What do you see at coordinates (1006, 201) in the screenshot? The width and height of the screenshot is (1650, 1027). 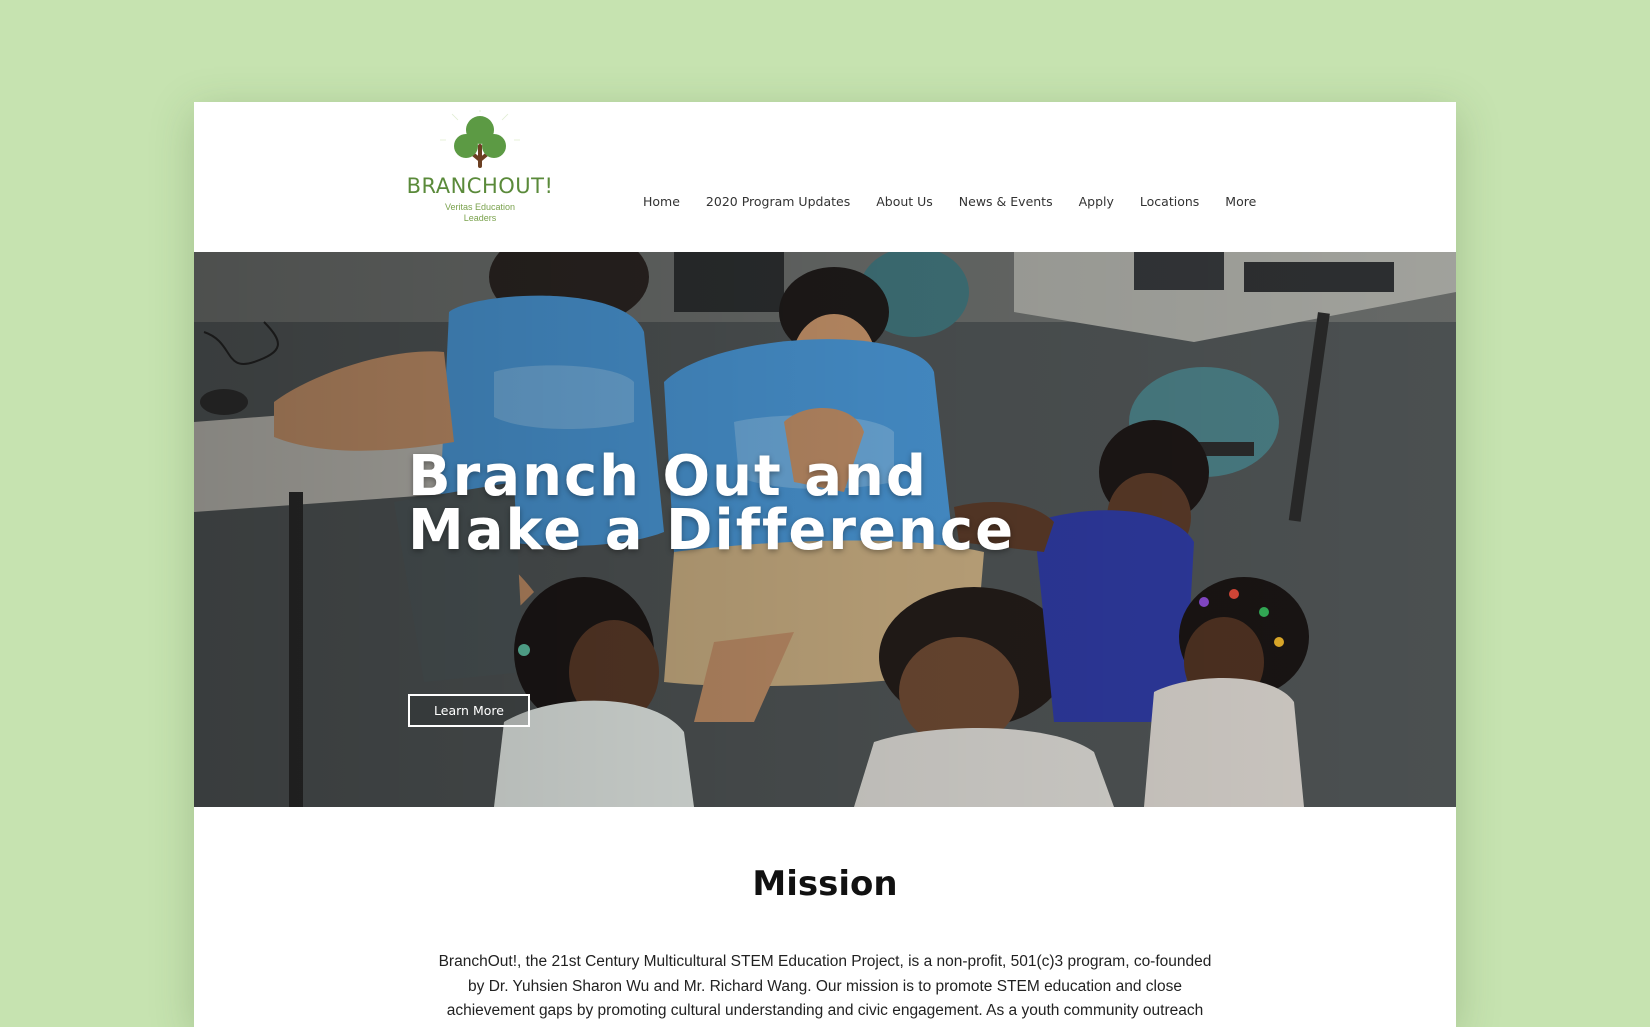 I see `nav-item-news-events: News & Events` at bounding box center [1006, 201].